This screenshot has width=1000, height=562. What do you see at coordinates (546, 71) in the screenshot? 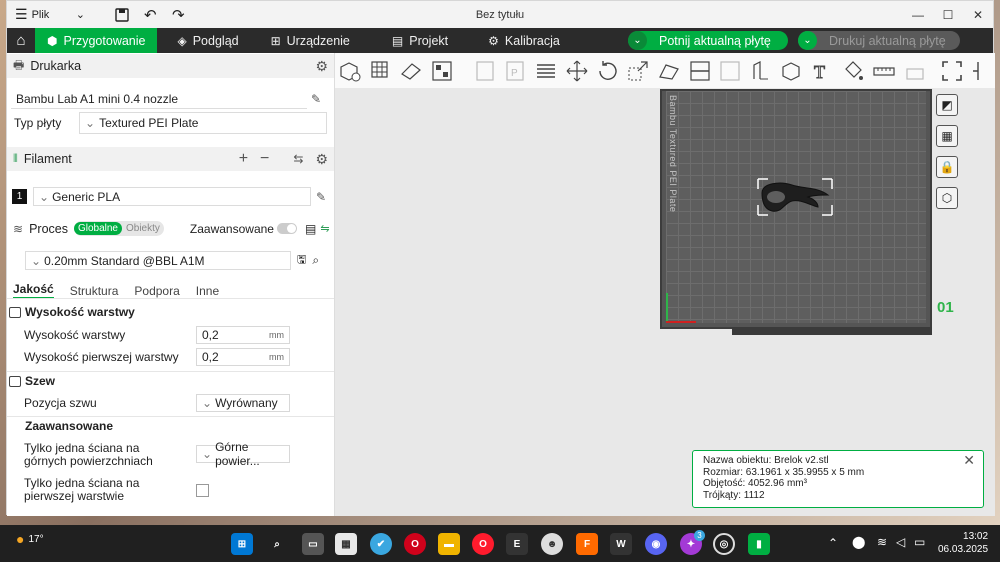
I see `layers-list-icon` at bounding box center [546, 71].